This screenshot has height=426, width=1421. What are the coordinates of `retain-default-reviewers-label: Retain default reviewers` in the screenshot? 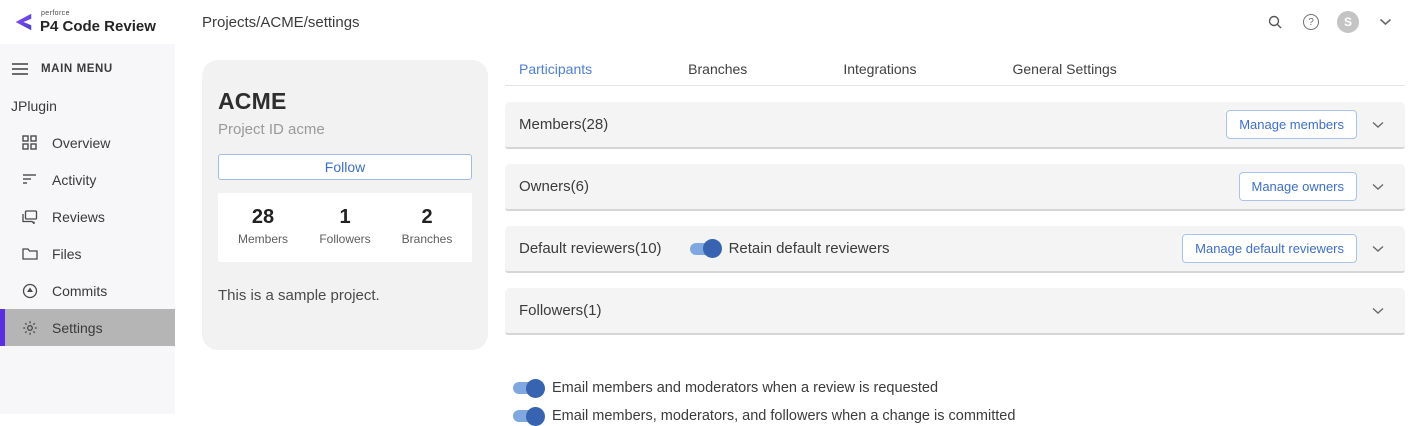 It's located at (809, 248).